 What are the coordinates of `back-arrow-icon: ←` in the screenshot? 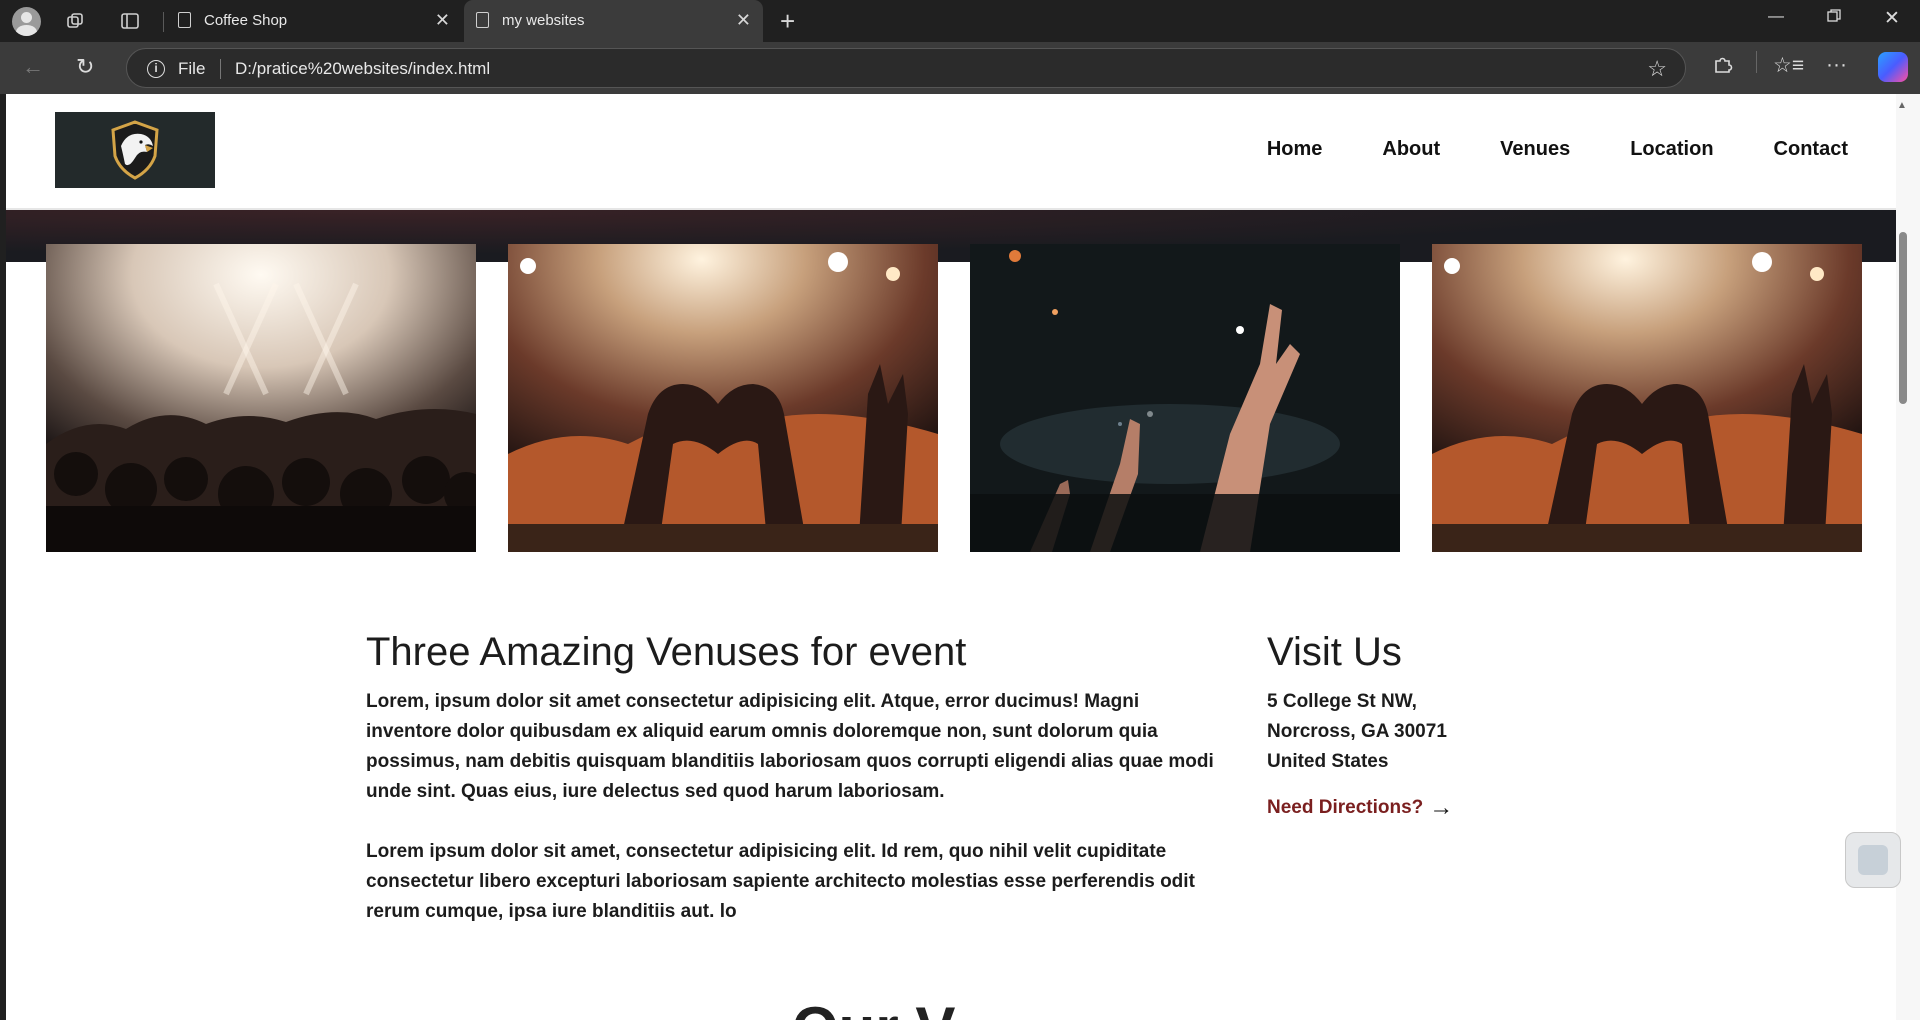 It's located at (33, 67).